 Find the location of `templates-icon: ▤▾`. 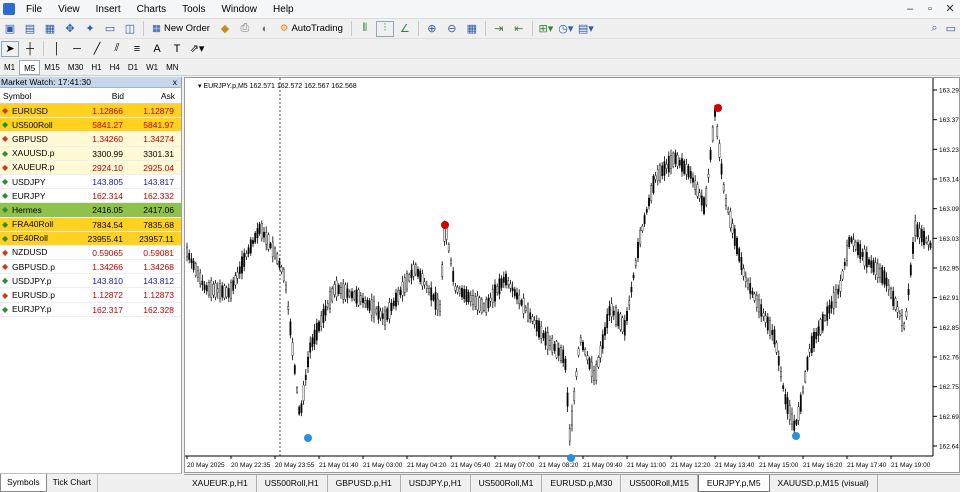

templates-icon: ▤▾ is located at coordinates (586, 29).